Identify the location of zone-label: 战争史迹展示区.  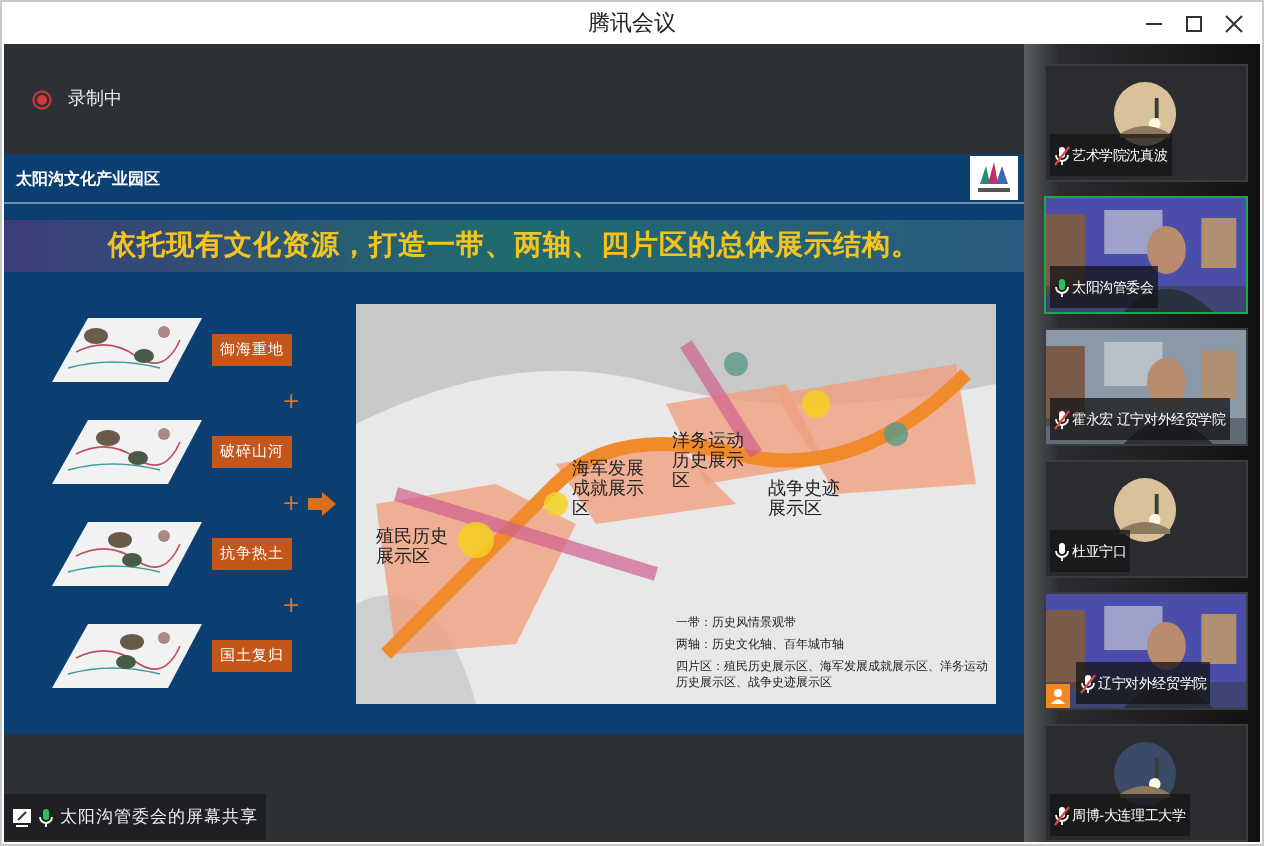
(805, 500).